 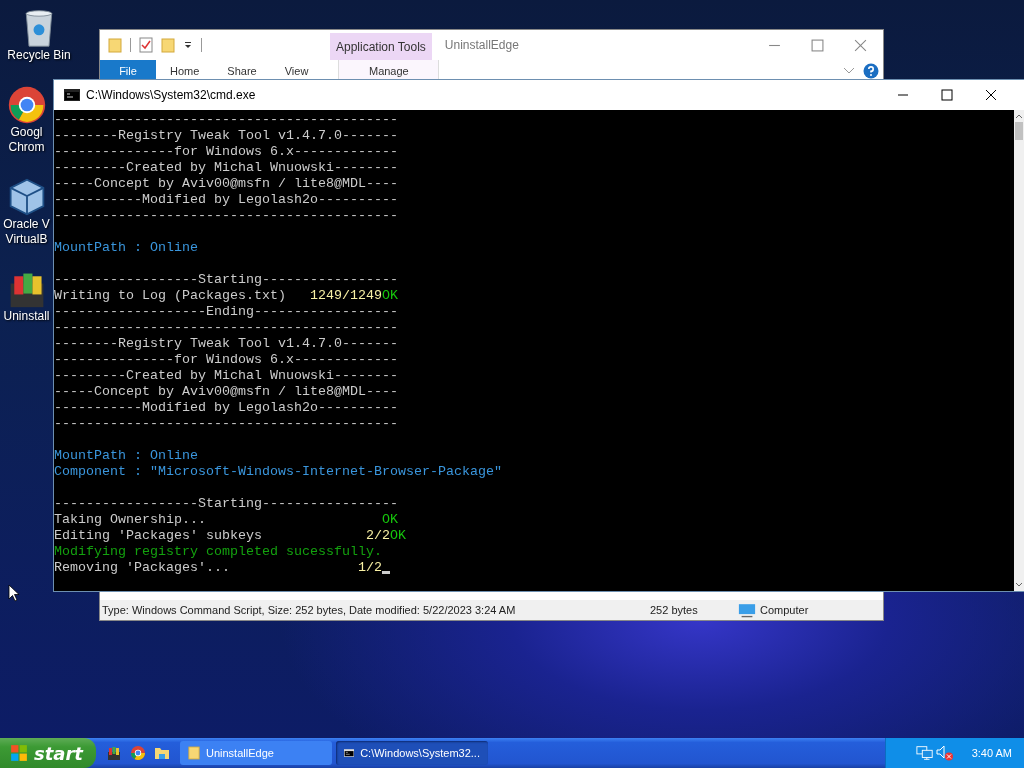 What do you see at coordinates (849, 71) in the screenshot?
I see `chevron-down-icon` at bounding box center [849, 71].